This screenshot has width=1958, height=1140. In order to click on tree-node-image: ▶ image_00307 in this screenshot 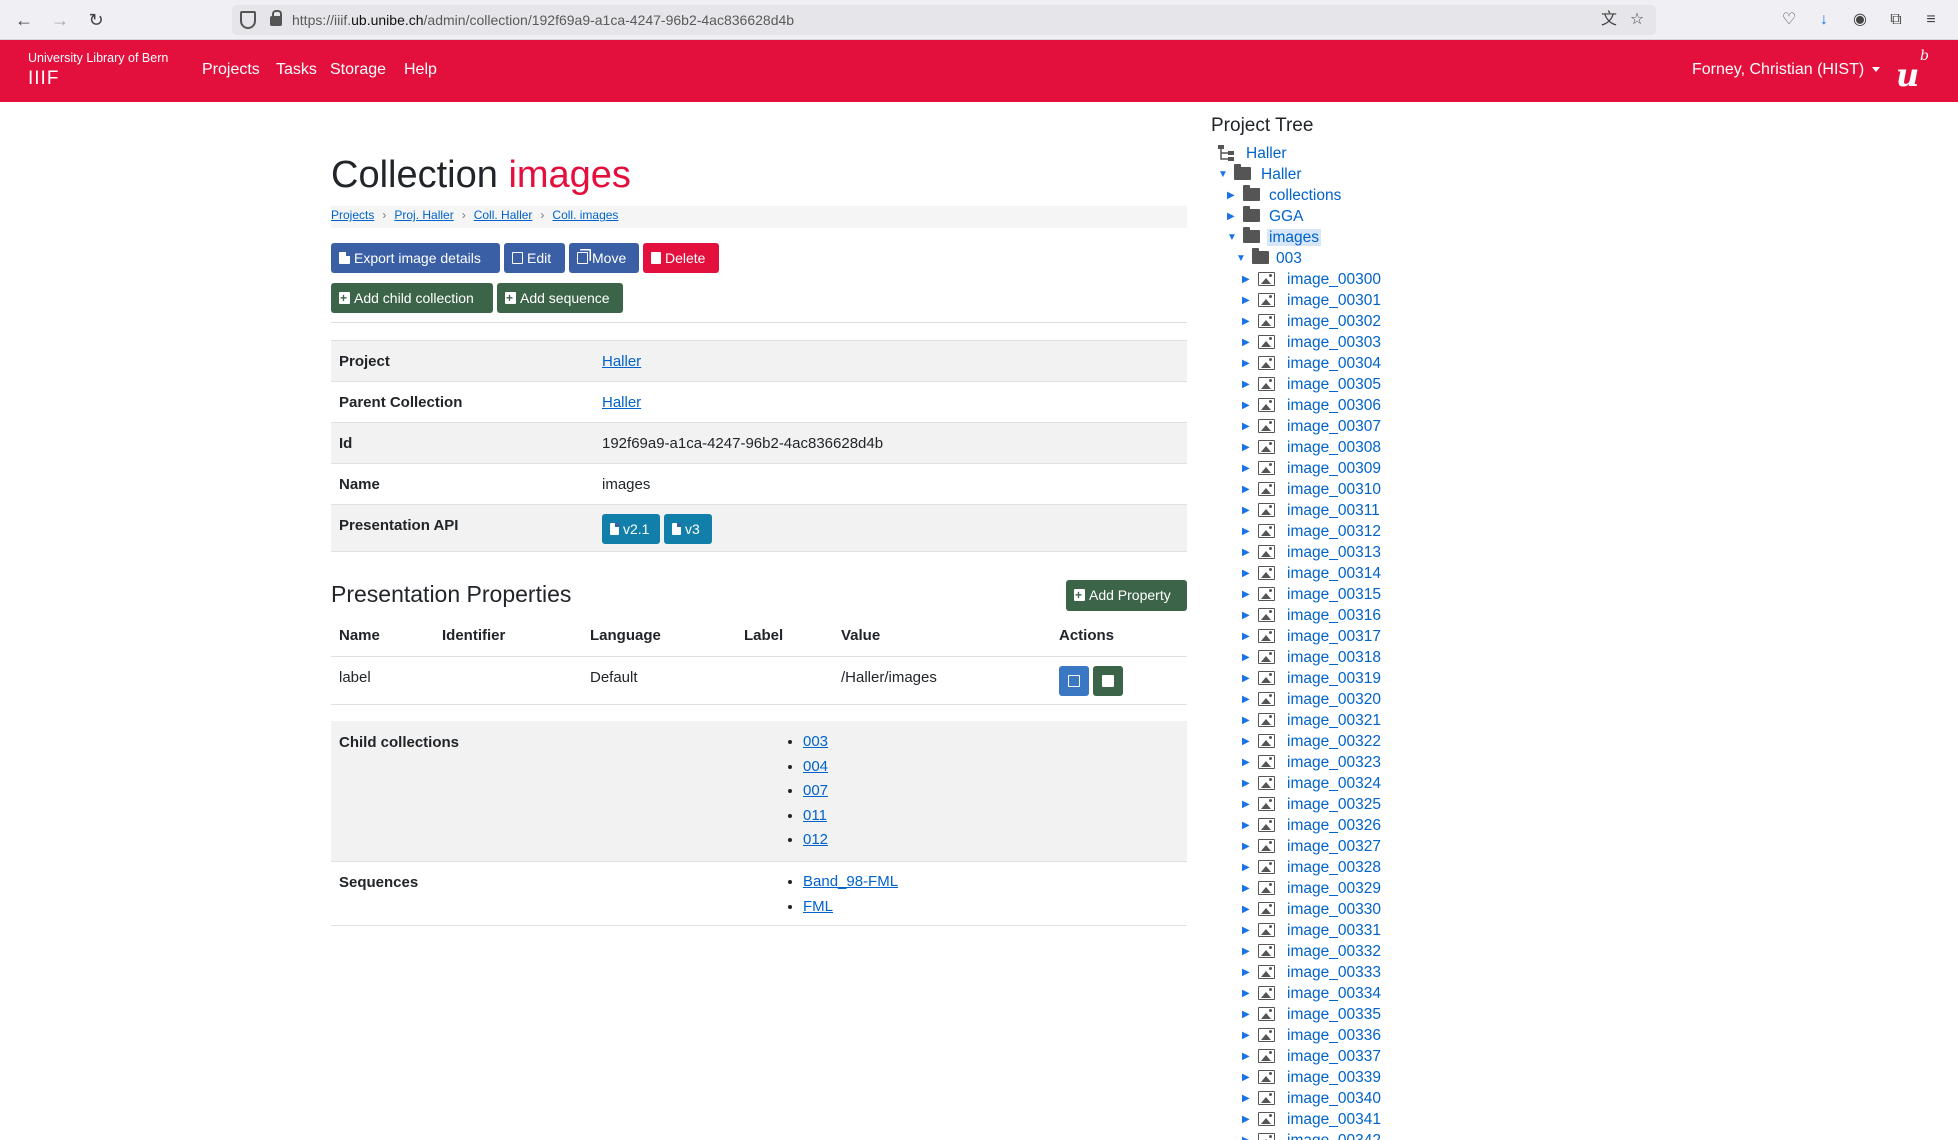, I will do `click(1311, 426)`.